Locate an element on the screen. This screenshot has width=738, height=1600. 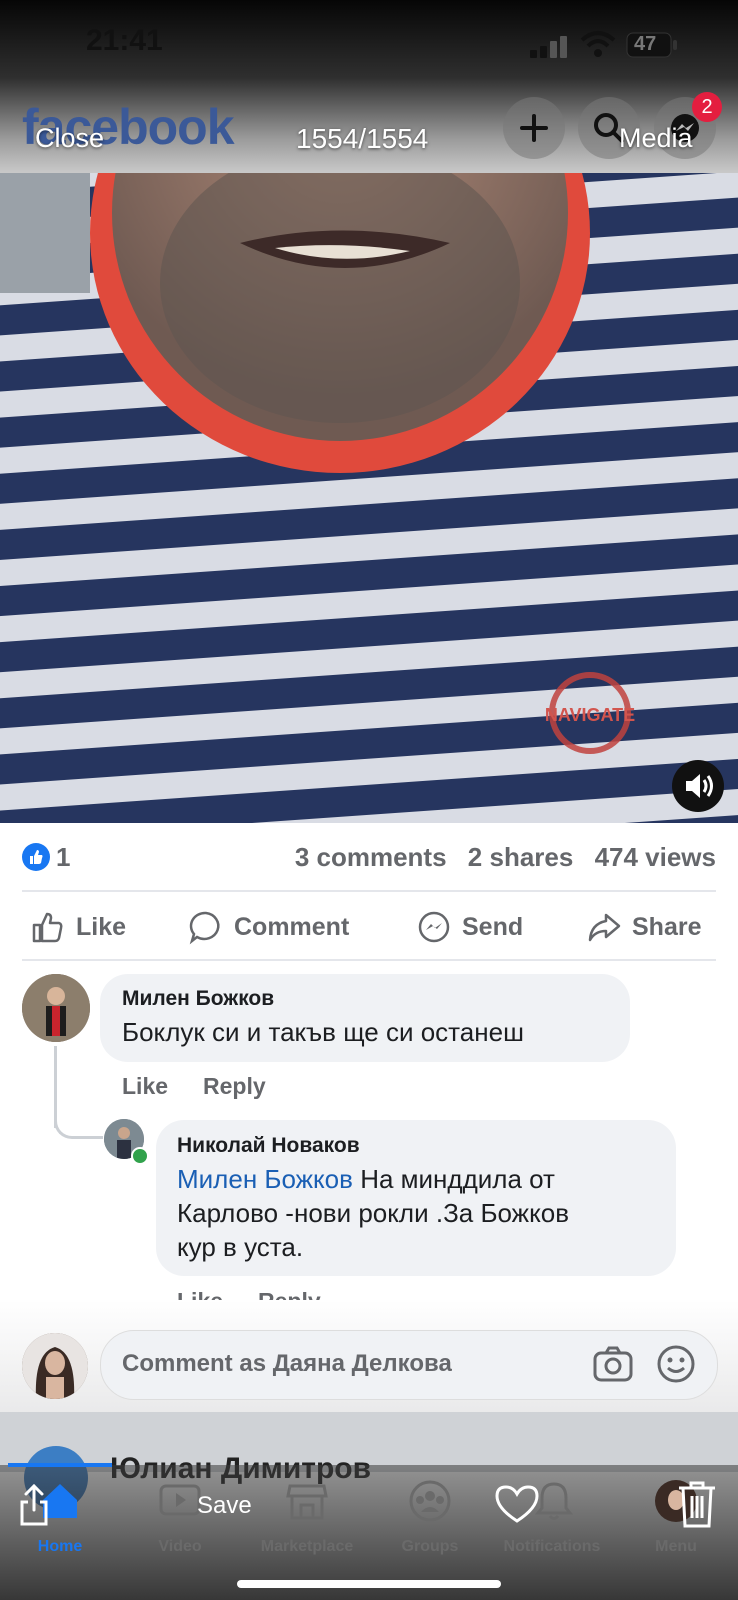
comment-text: Боклук си и такъв ще си останеш is located at coordinates (323, 1032).